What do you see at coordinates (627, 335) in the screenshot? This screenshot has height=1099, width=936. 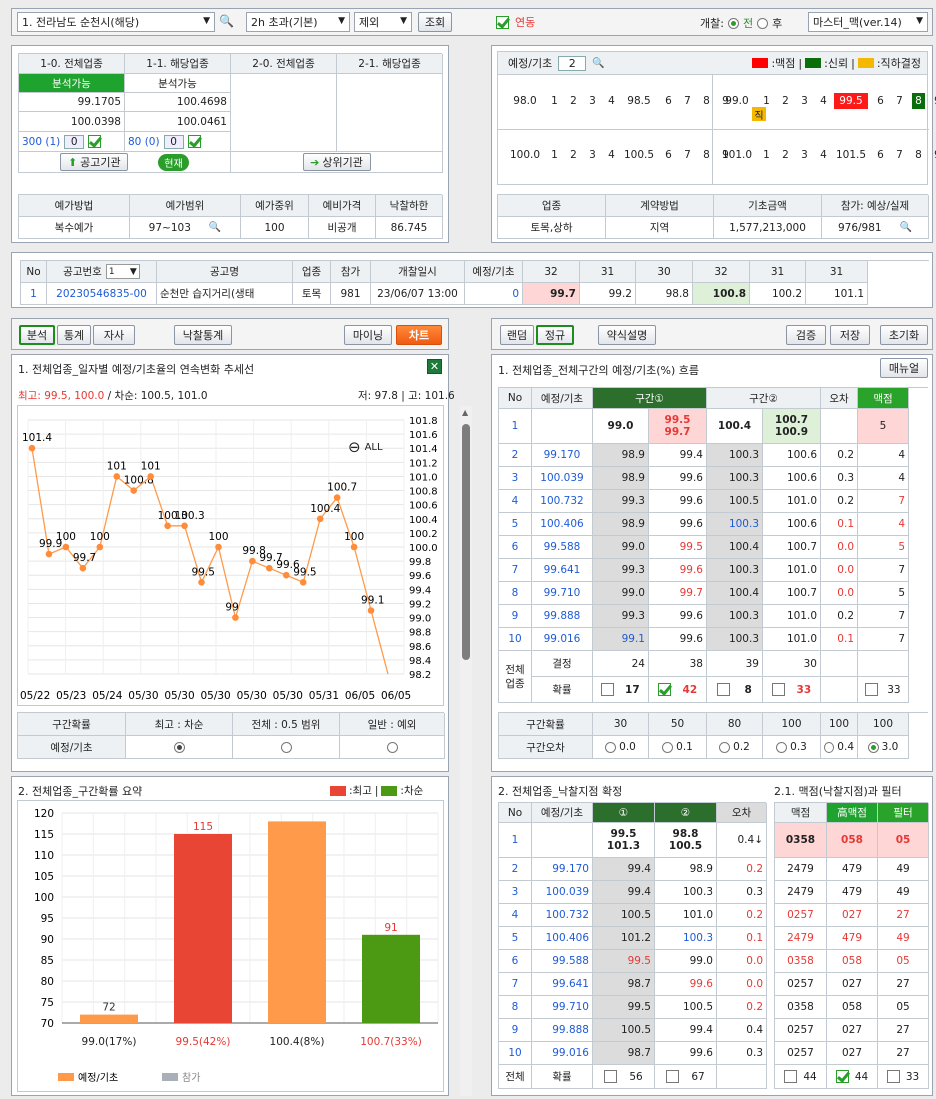 I see `tab-brief: 약식설명` at bounding box center [627, 335].